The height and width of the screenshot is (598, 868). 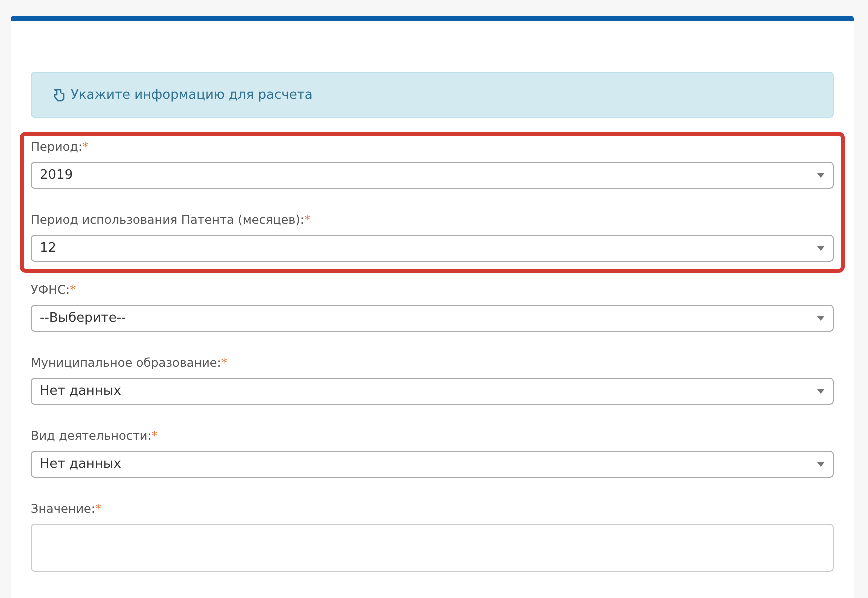 I want to click on select-field: 2019, so click(x=432, y=175).